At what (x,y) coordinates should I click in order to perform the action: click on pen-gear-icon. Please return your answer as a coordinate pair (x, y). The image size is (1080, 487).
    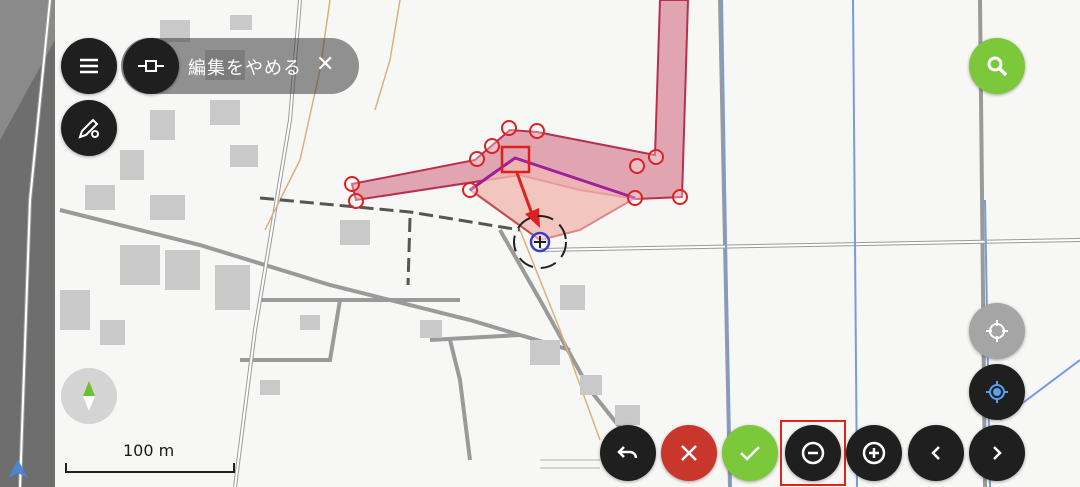
    Looking at the image, I should click on (88, 128).